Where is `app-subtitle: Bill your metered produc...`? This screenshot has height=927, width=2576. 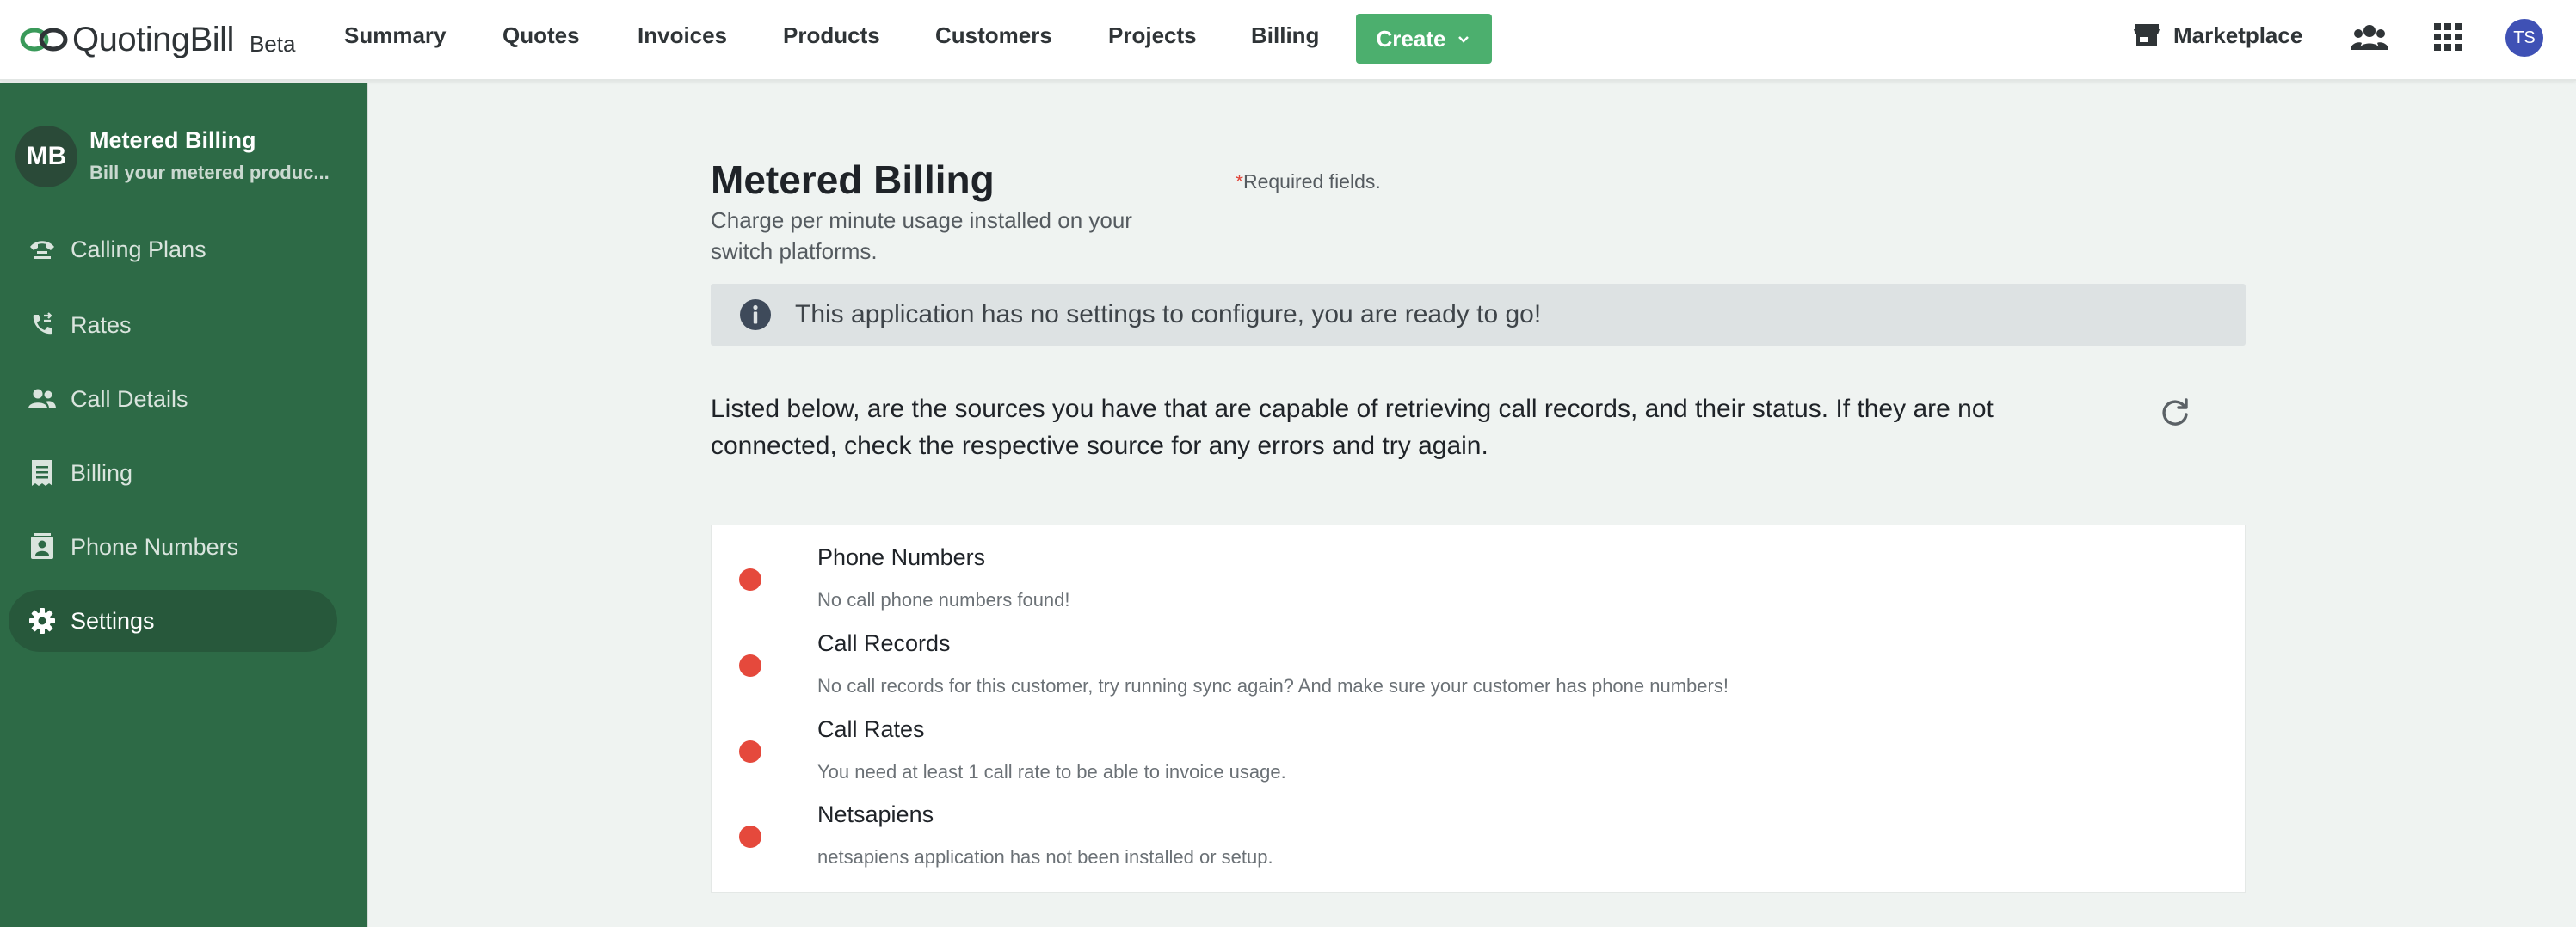
app-subtitle: Bill your metered produc... is located at coordinates (210, 172).